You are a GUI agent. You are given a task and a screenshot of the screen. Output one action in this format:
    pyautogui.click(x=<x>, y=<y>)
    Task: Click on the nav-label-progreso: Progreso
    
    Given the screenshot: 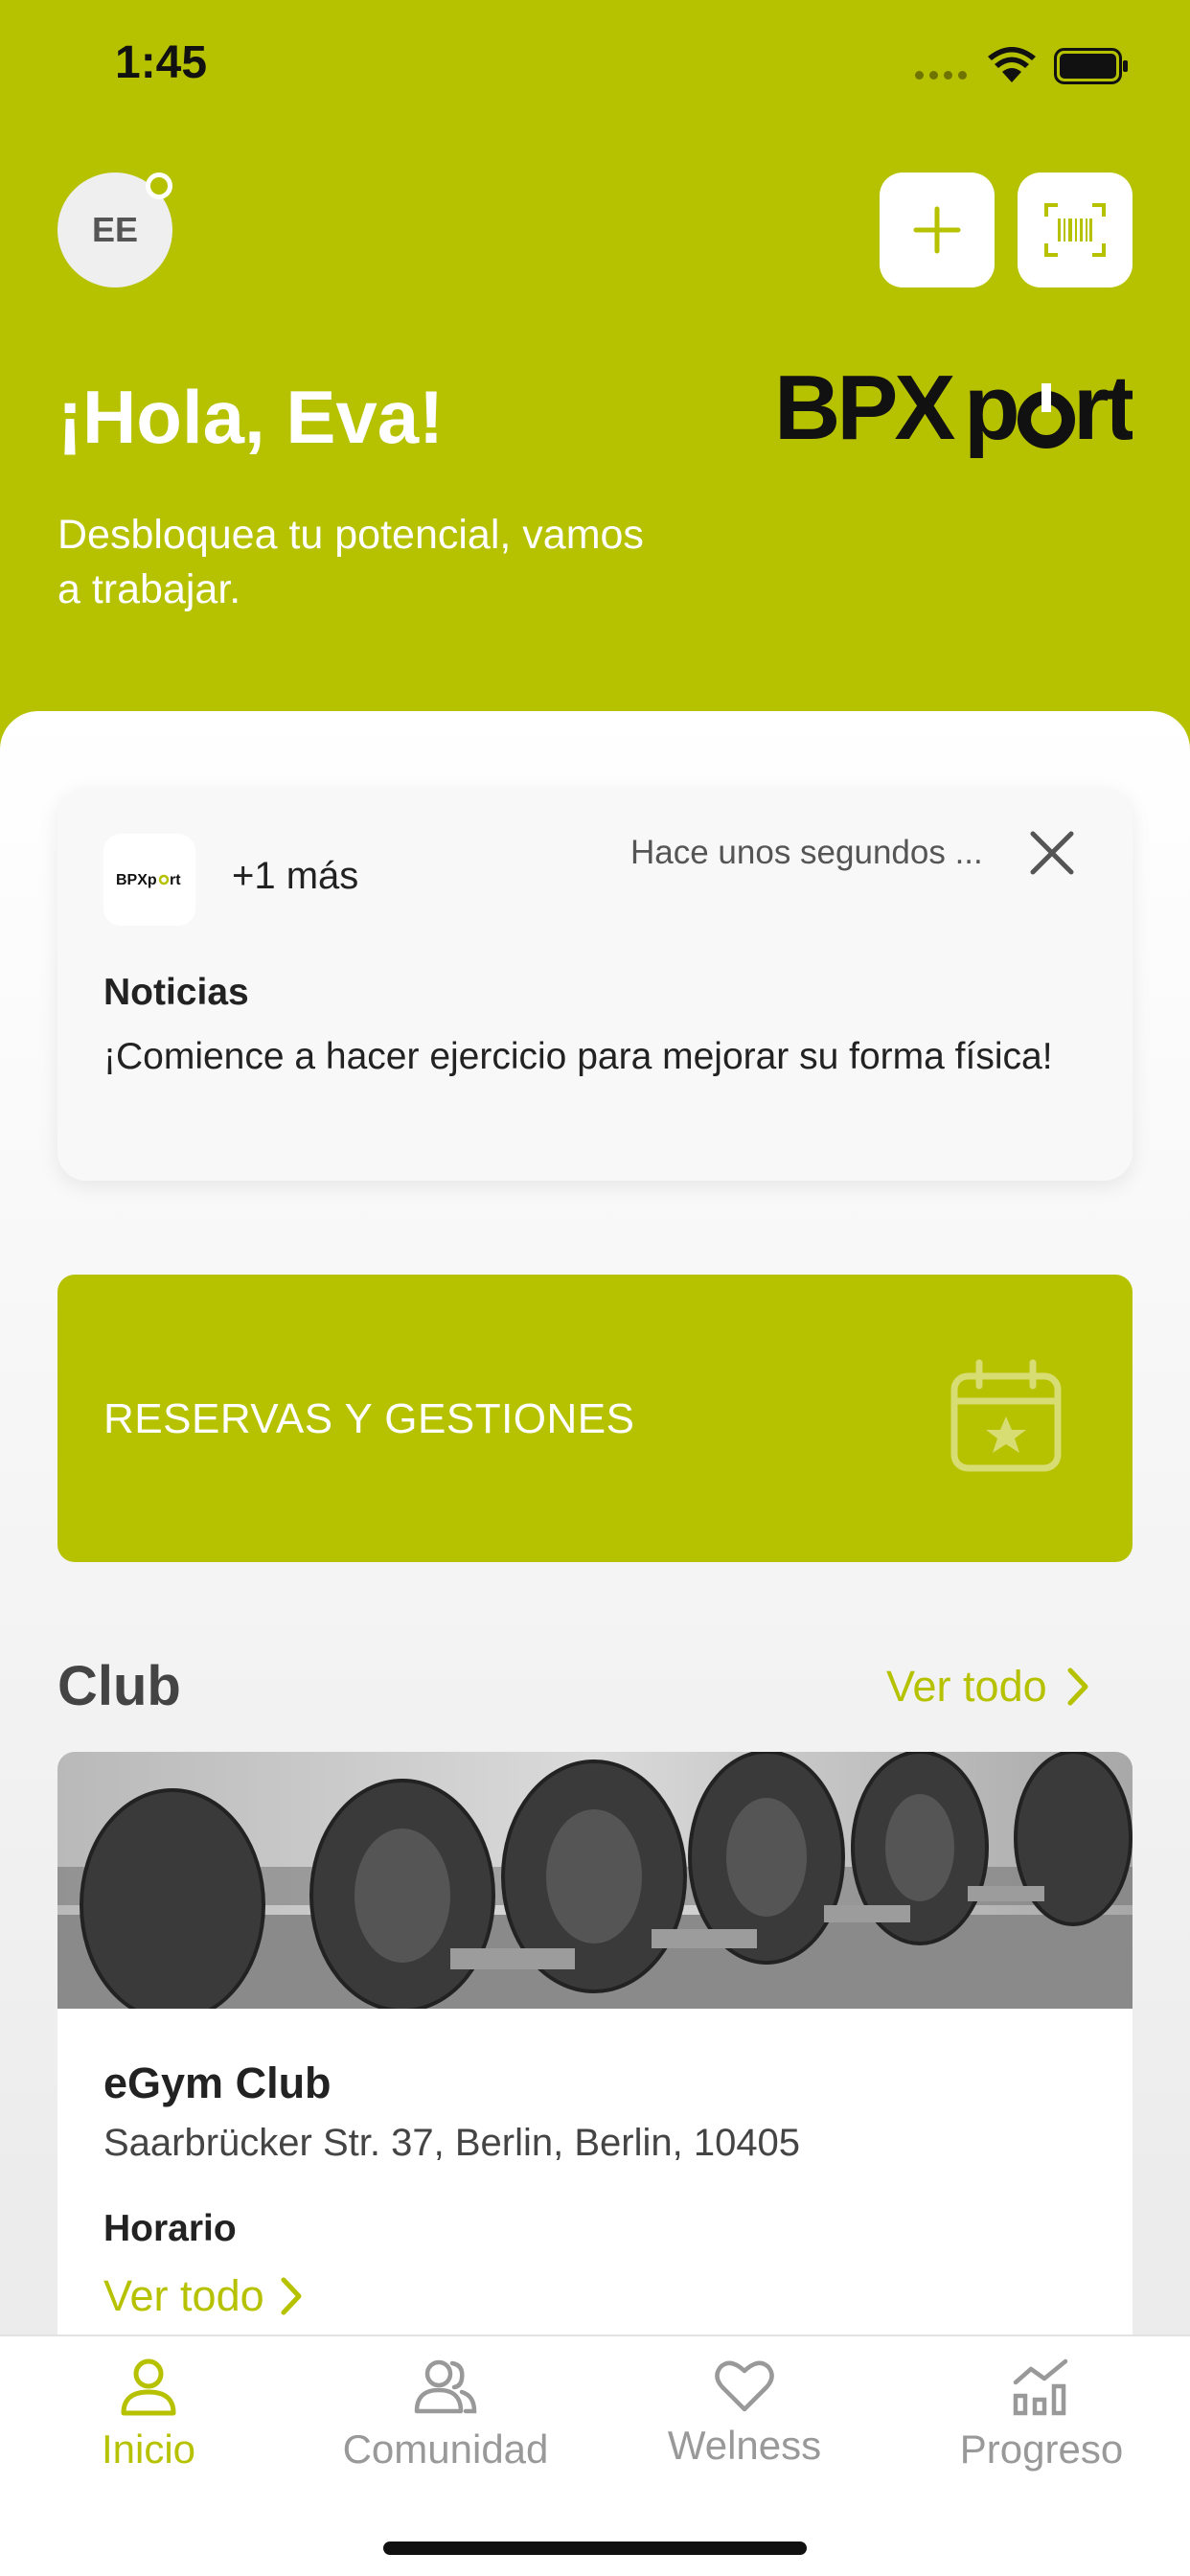 What is the action you would take?
    pyautogui.click(x=1041, y=2449)
    